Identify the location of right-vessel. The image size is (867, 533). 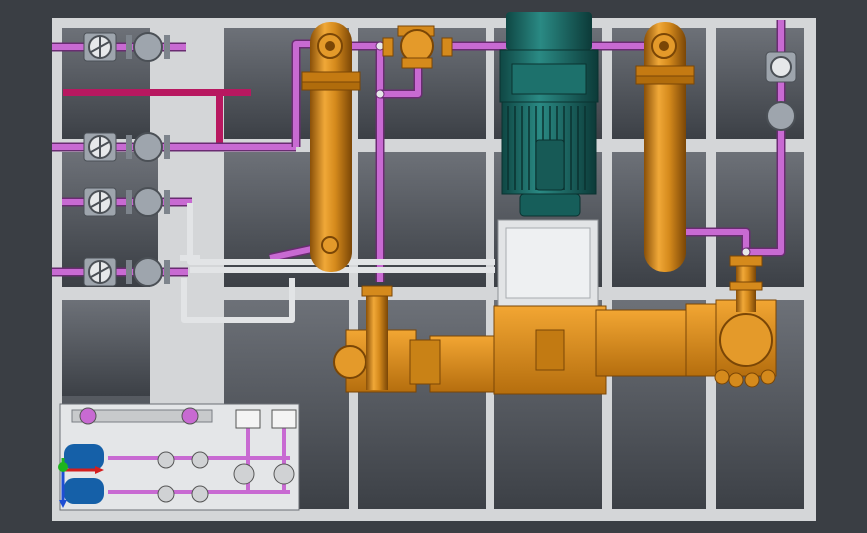
(665, 147).